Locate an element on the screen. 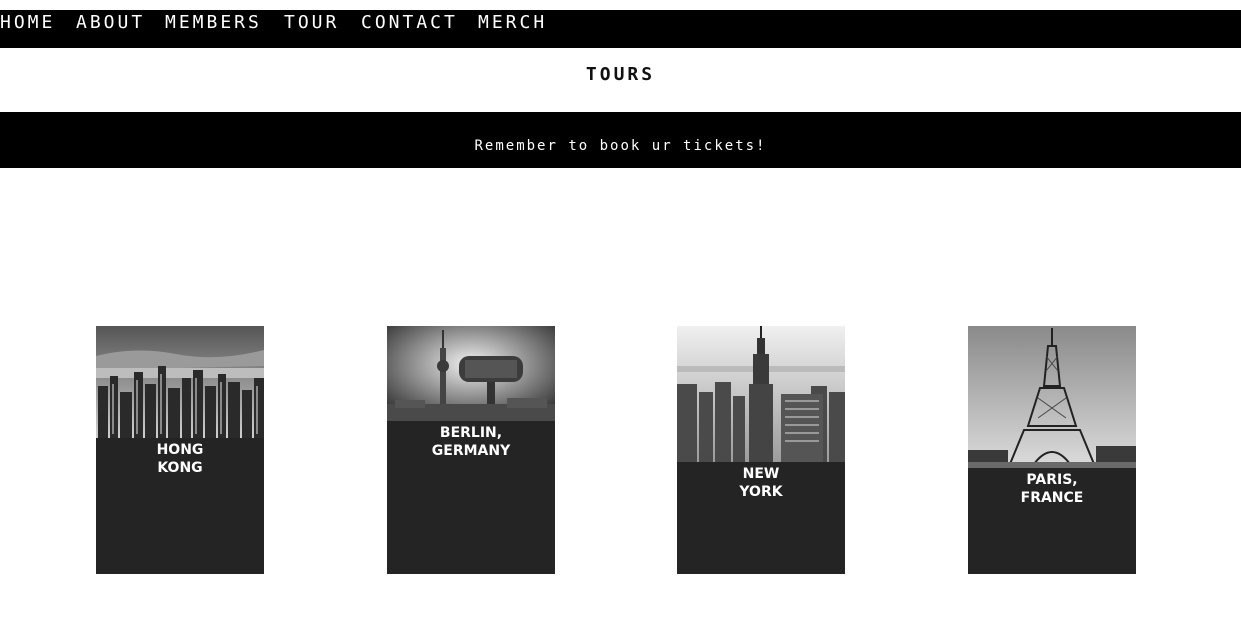  paris-eiffel-tower-image is located at coordinates (1052, 397).